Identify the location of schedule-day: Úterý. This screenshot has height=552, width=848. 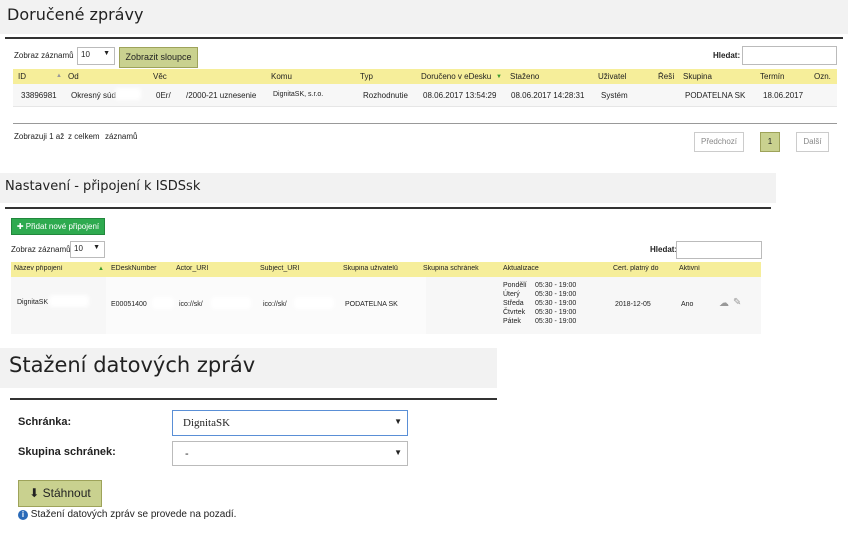
(511, 294).